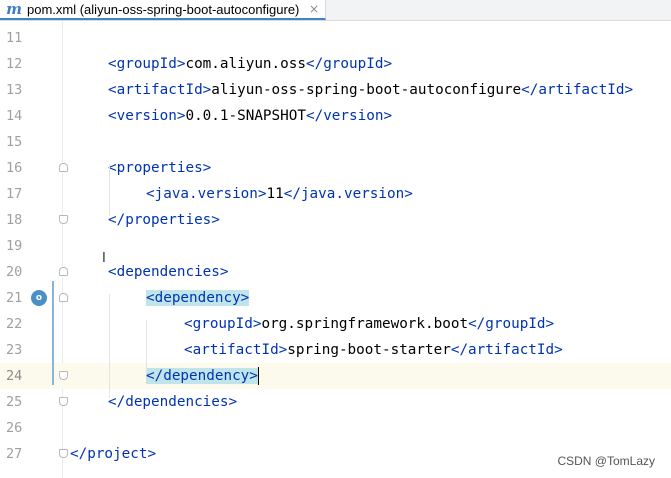  I want to click on code-text: <dependencies>, so click(168, 272).